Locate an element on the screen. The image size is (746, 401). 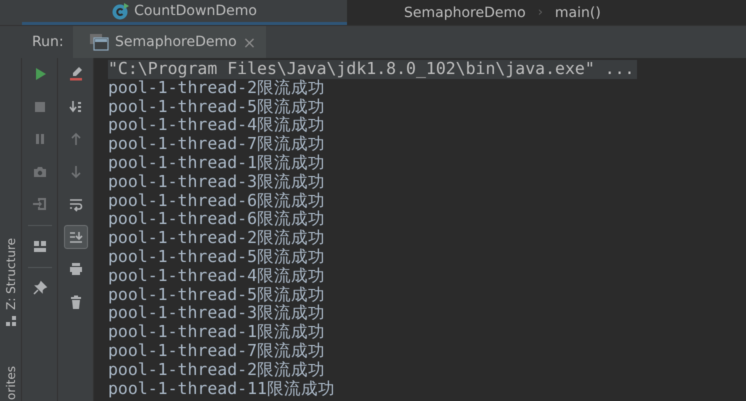
structure-icon is located at coordinates (11, 321).